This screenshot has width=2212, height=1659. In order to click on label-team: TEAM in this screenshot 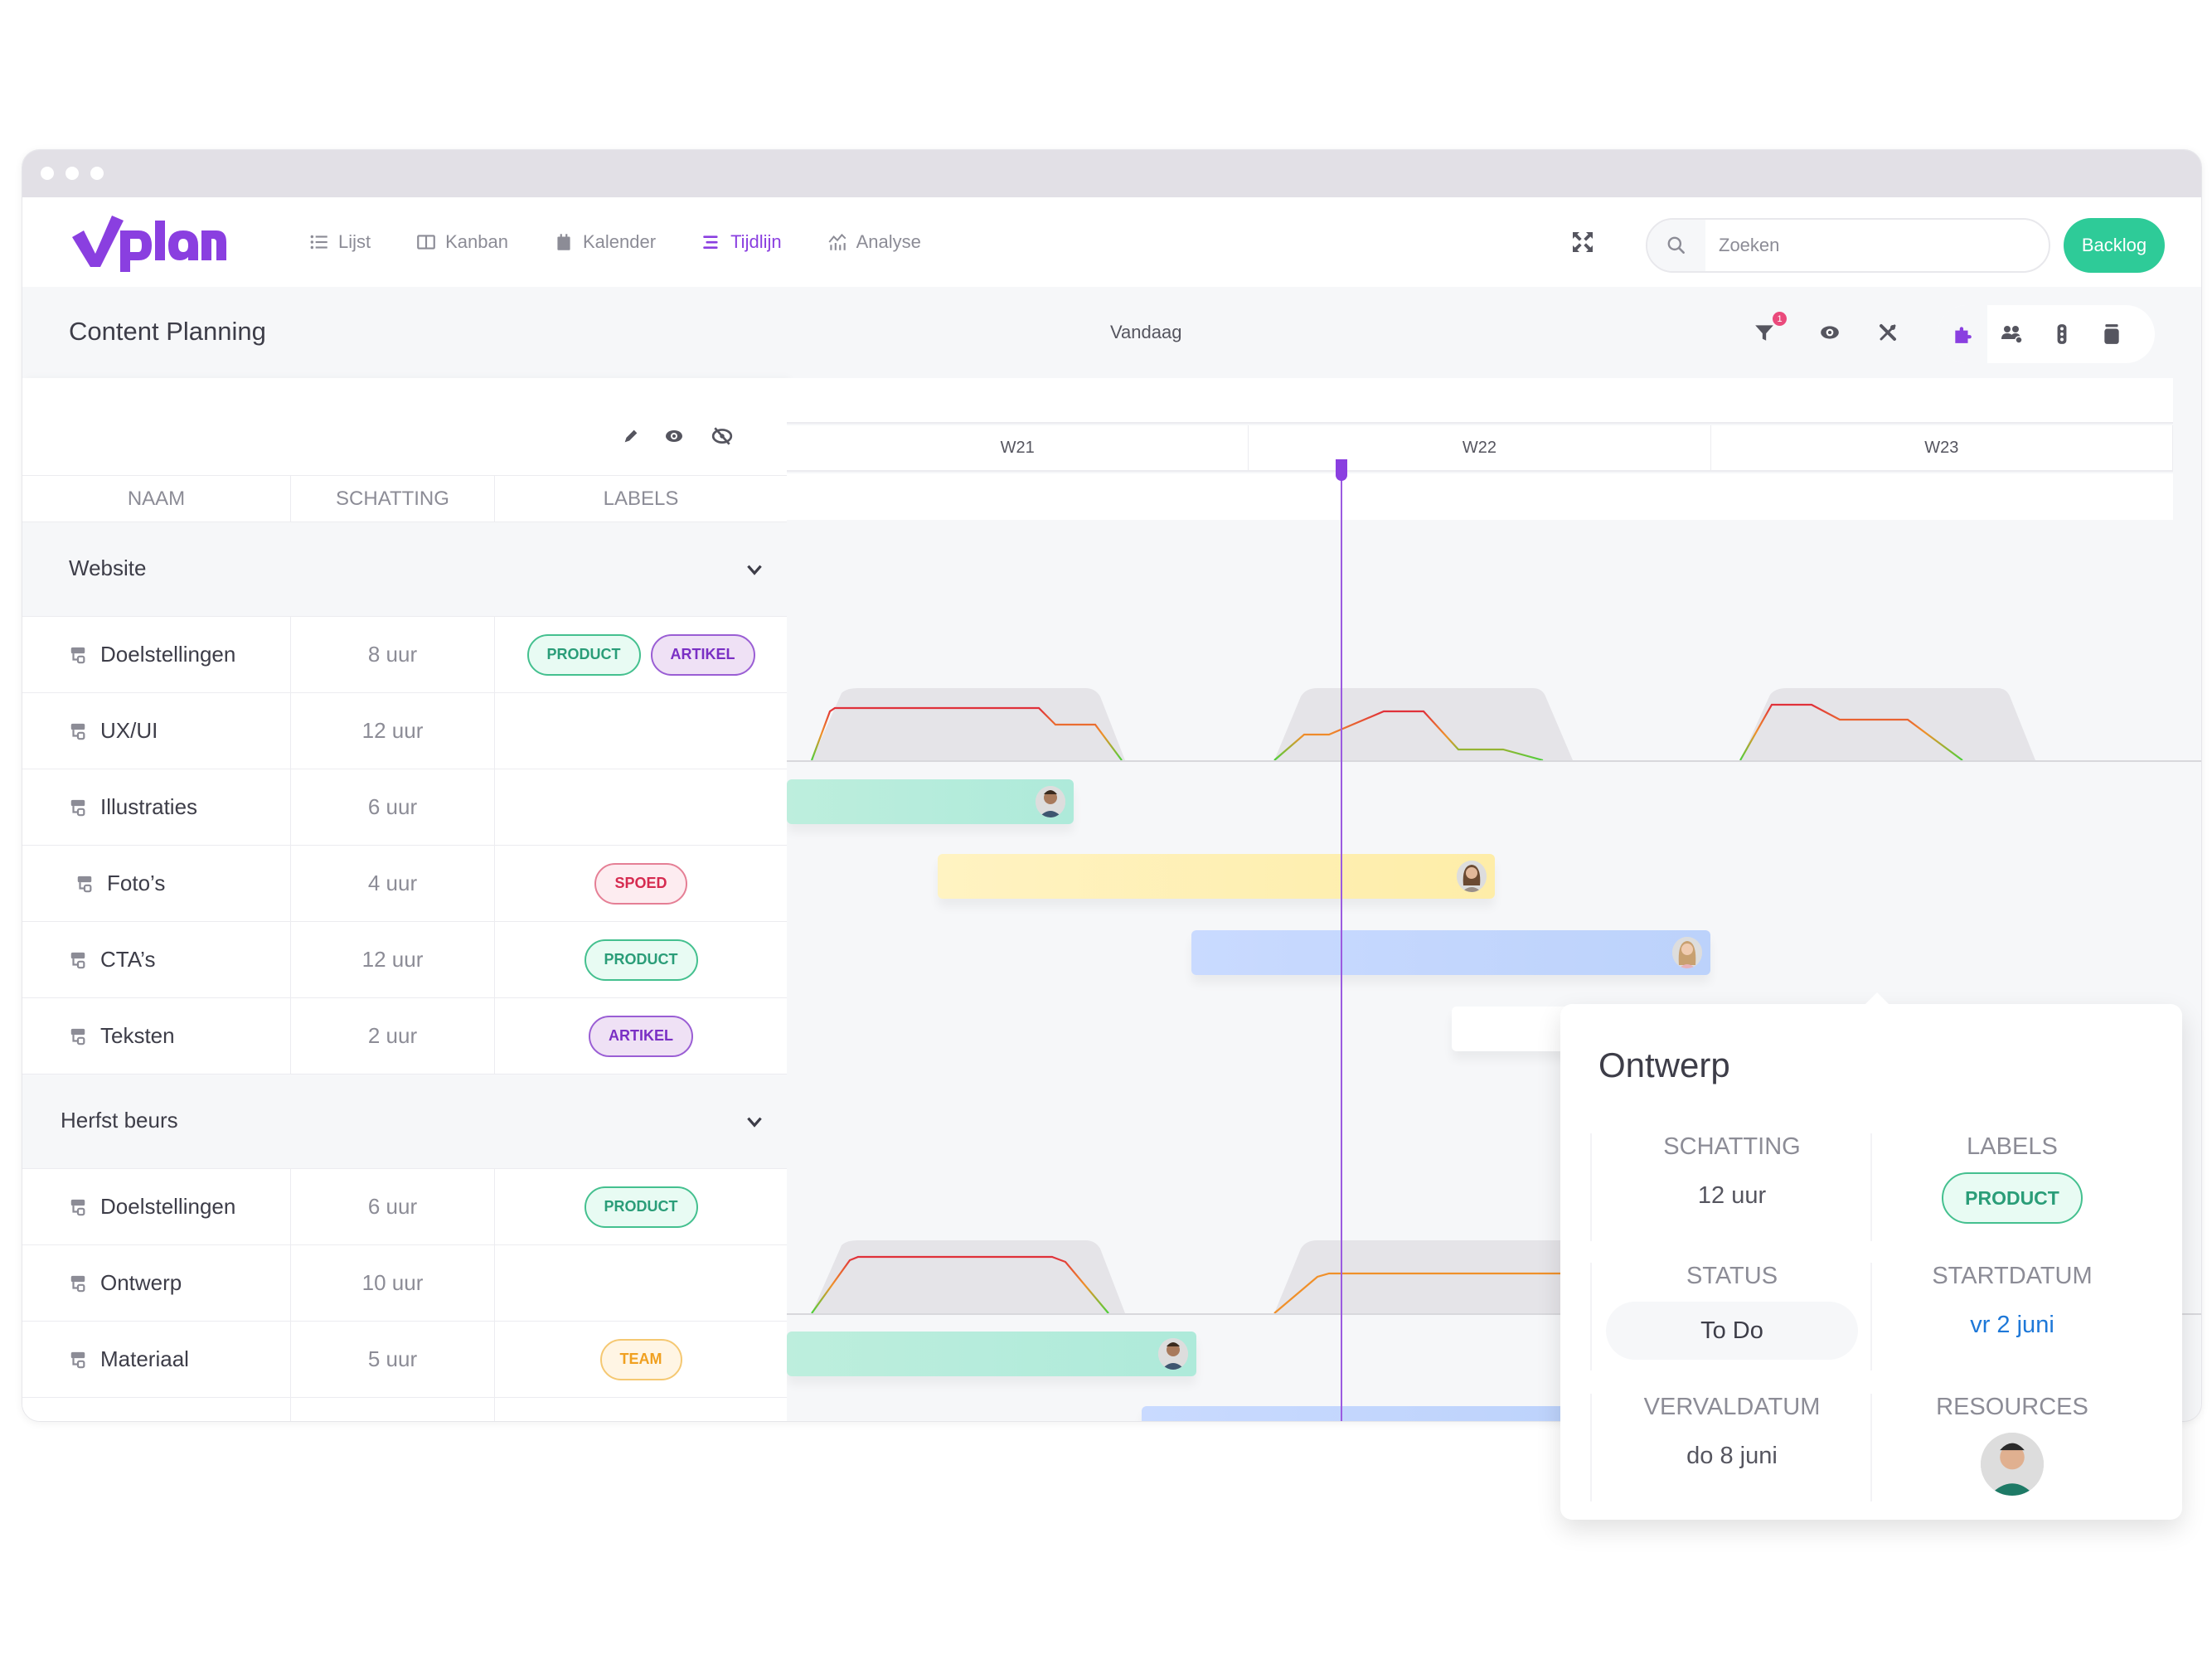, I will do `click(640, 1359)`.